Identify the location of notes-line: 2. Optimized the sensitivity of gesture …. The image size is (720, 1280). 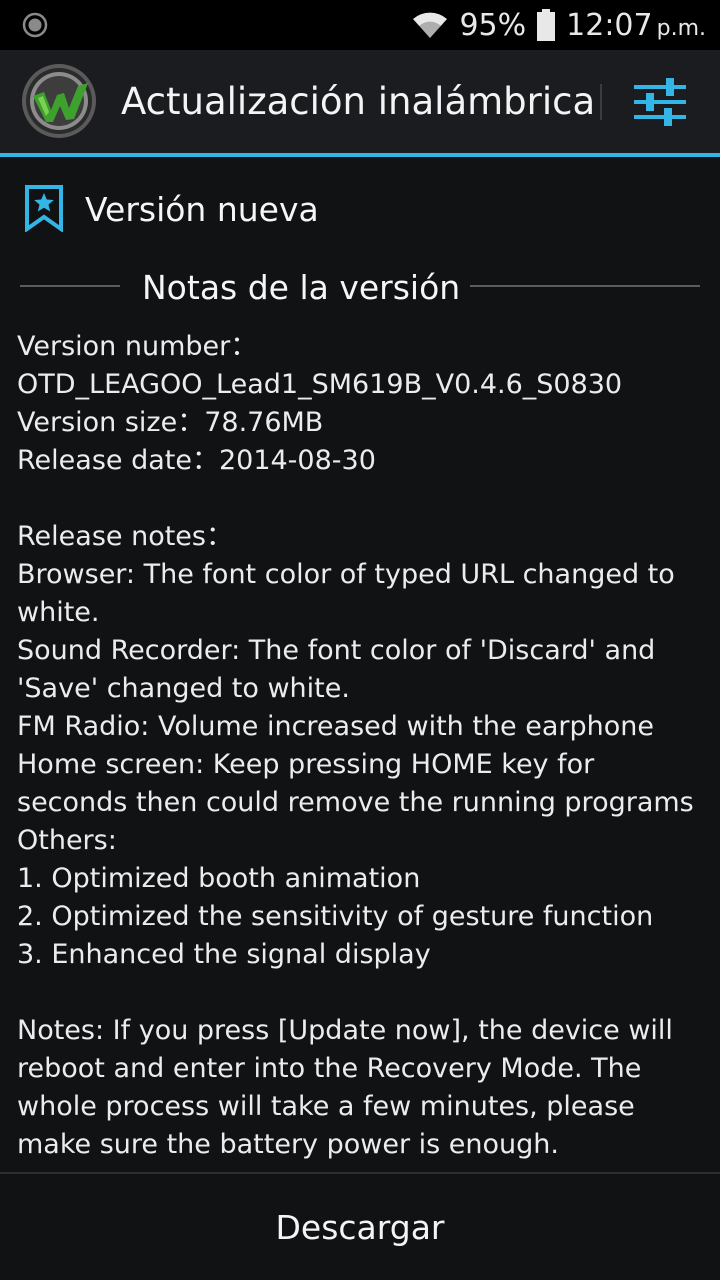
(335, 916).